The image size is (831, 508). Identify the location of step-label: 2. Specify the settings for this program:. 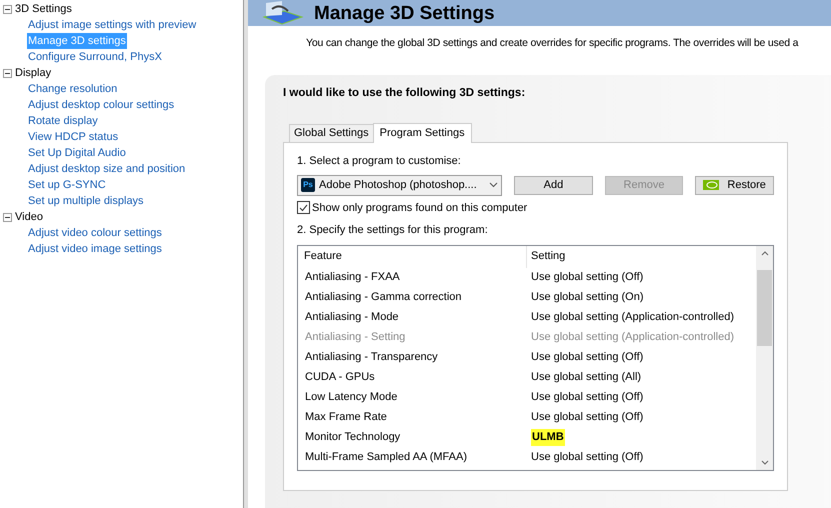
(393, 230).